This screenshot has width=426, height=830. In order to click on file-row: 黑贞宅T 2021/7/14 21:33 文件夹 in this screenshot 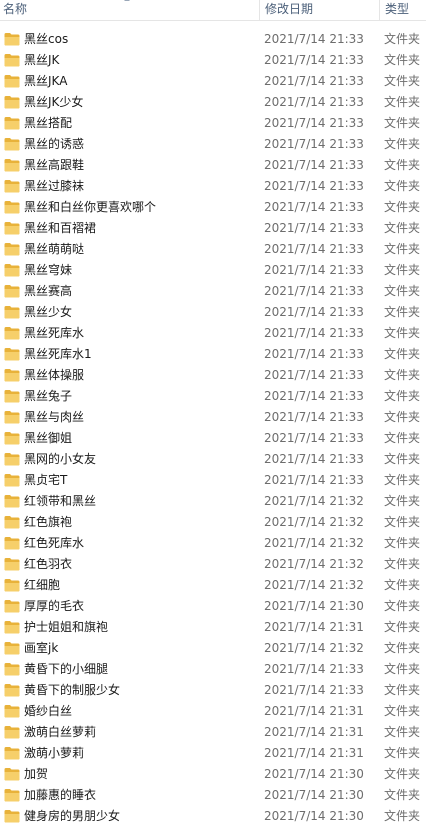, I will do `click(213, 480)`.